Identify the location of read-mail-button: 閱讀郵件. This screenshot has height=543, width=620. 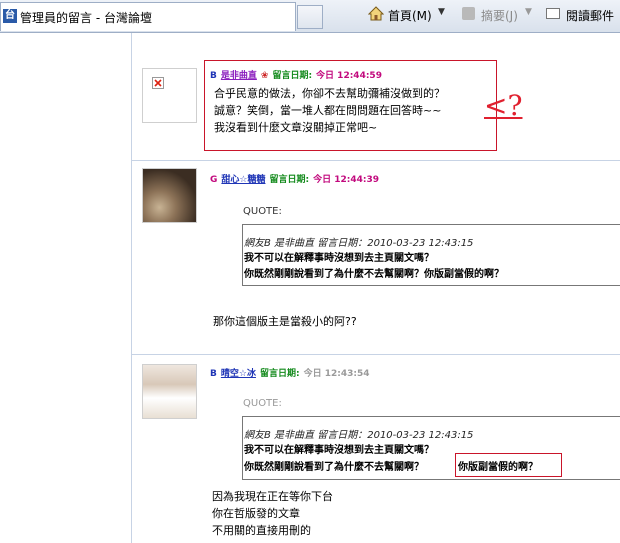
(590, 15).